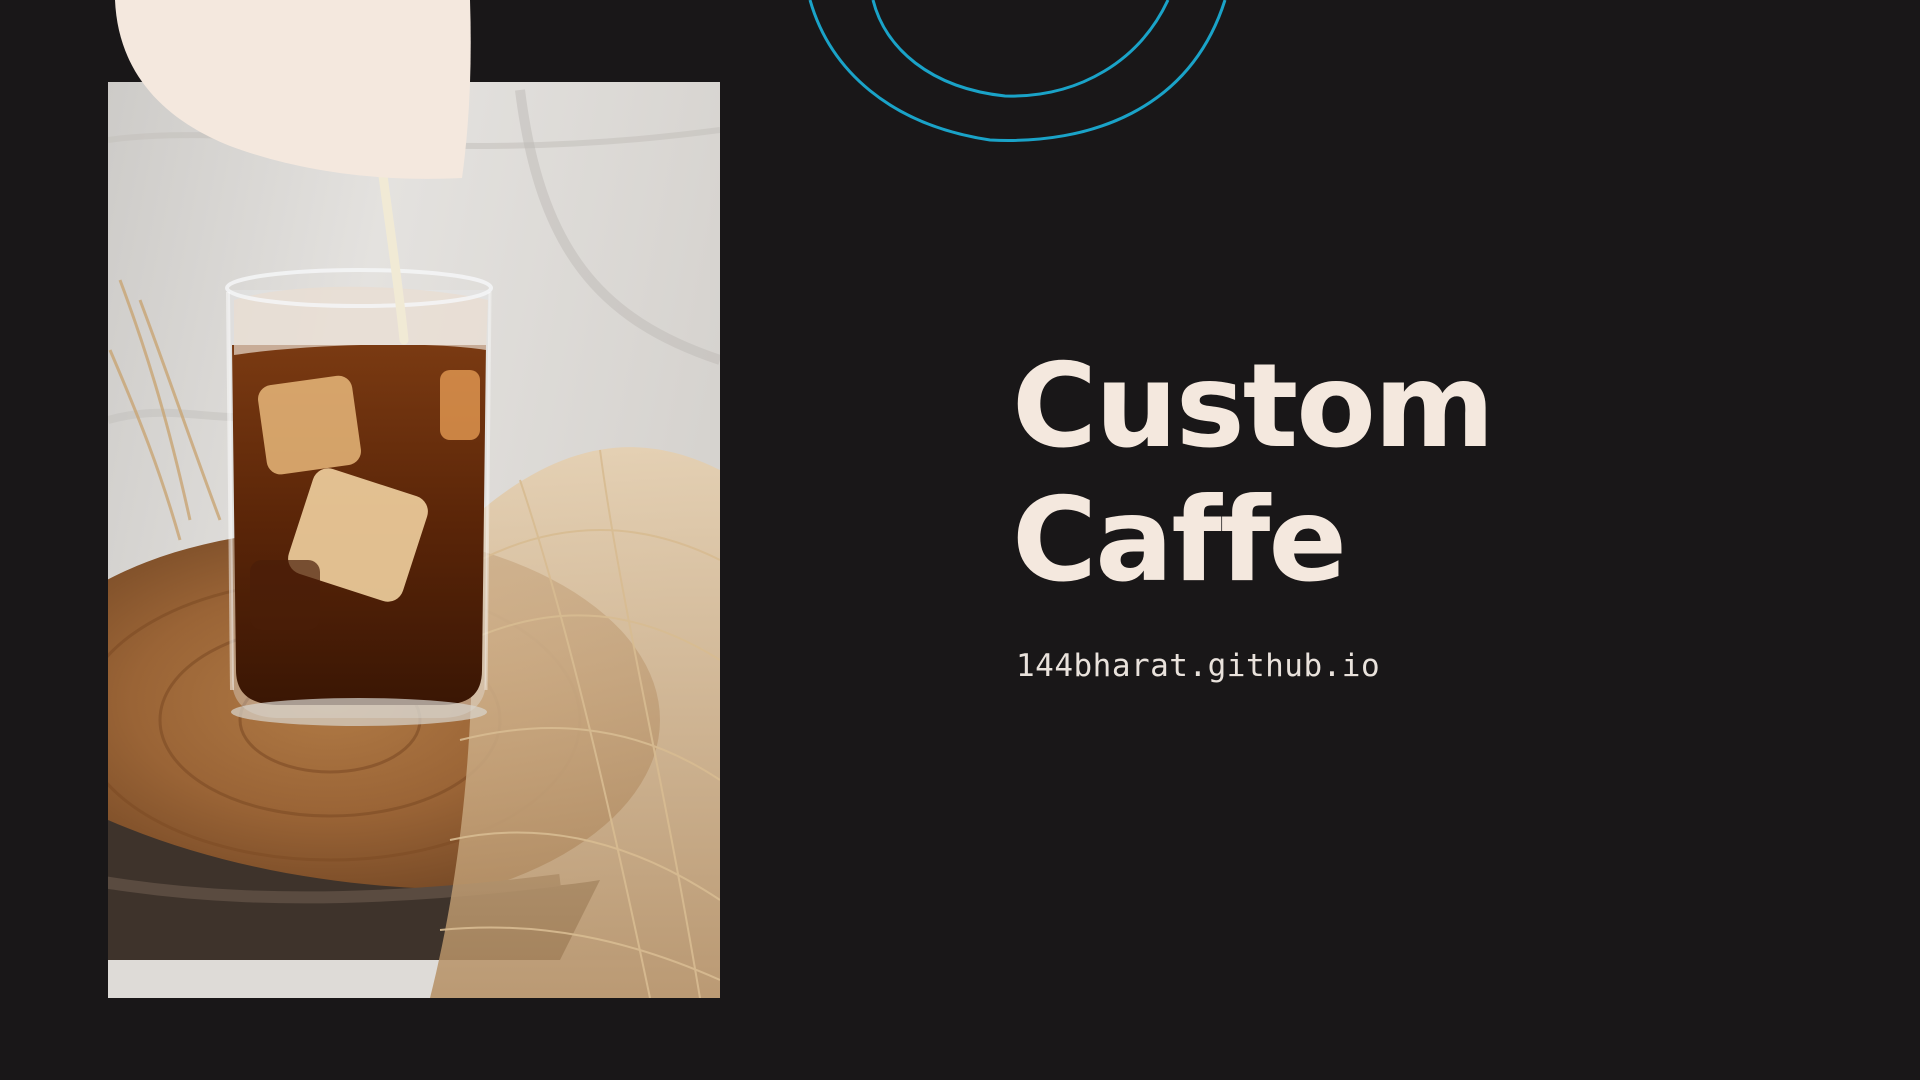 The height and width of the screenshot is (1080, 1920). What do you see at coordinates (1179, 540) in the screenshot?
I see `title-line-2: Caffe` at bounding box center [1179, 540].